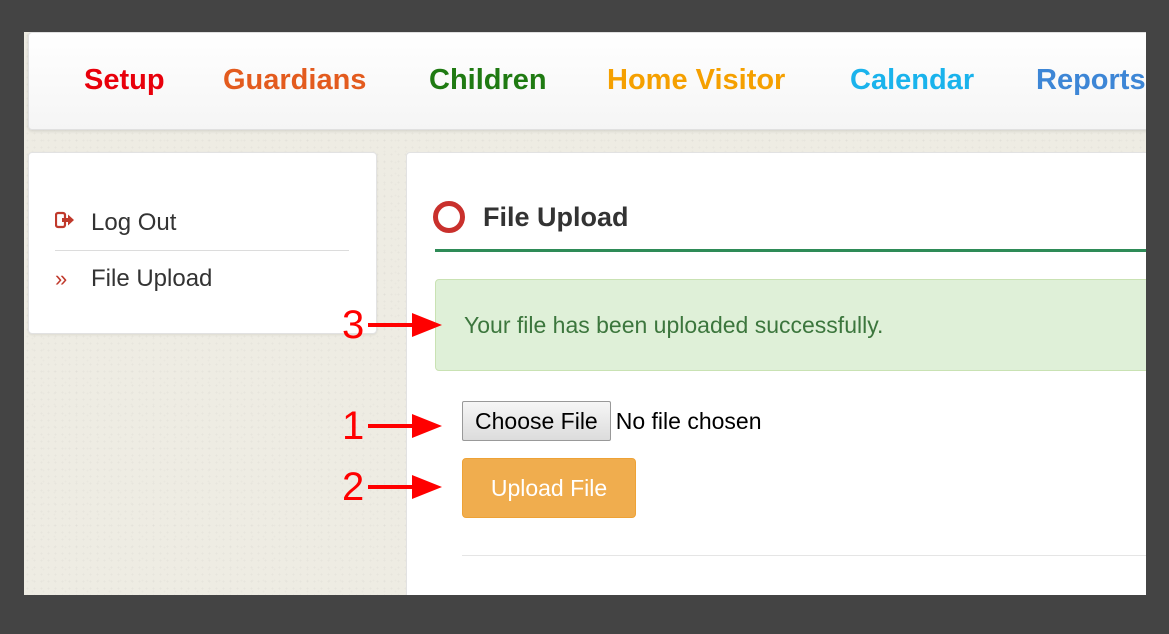  What do you see at coordinates (549, 488) in the screenshot?
I see `upload-file-button: Upload File` at bounding box center [549, 488].